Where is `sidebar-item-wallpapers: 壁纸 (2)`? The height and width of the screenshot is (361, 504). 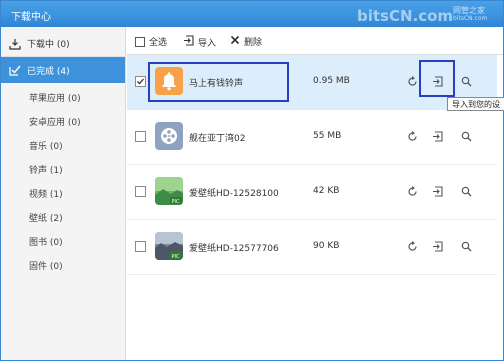
sidebar-item-wallpapers: 壁纸 (2) is located at coordinates (63, 219).